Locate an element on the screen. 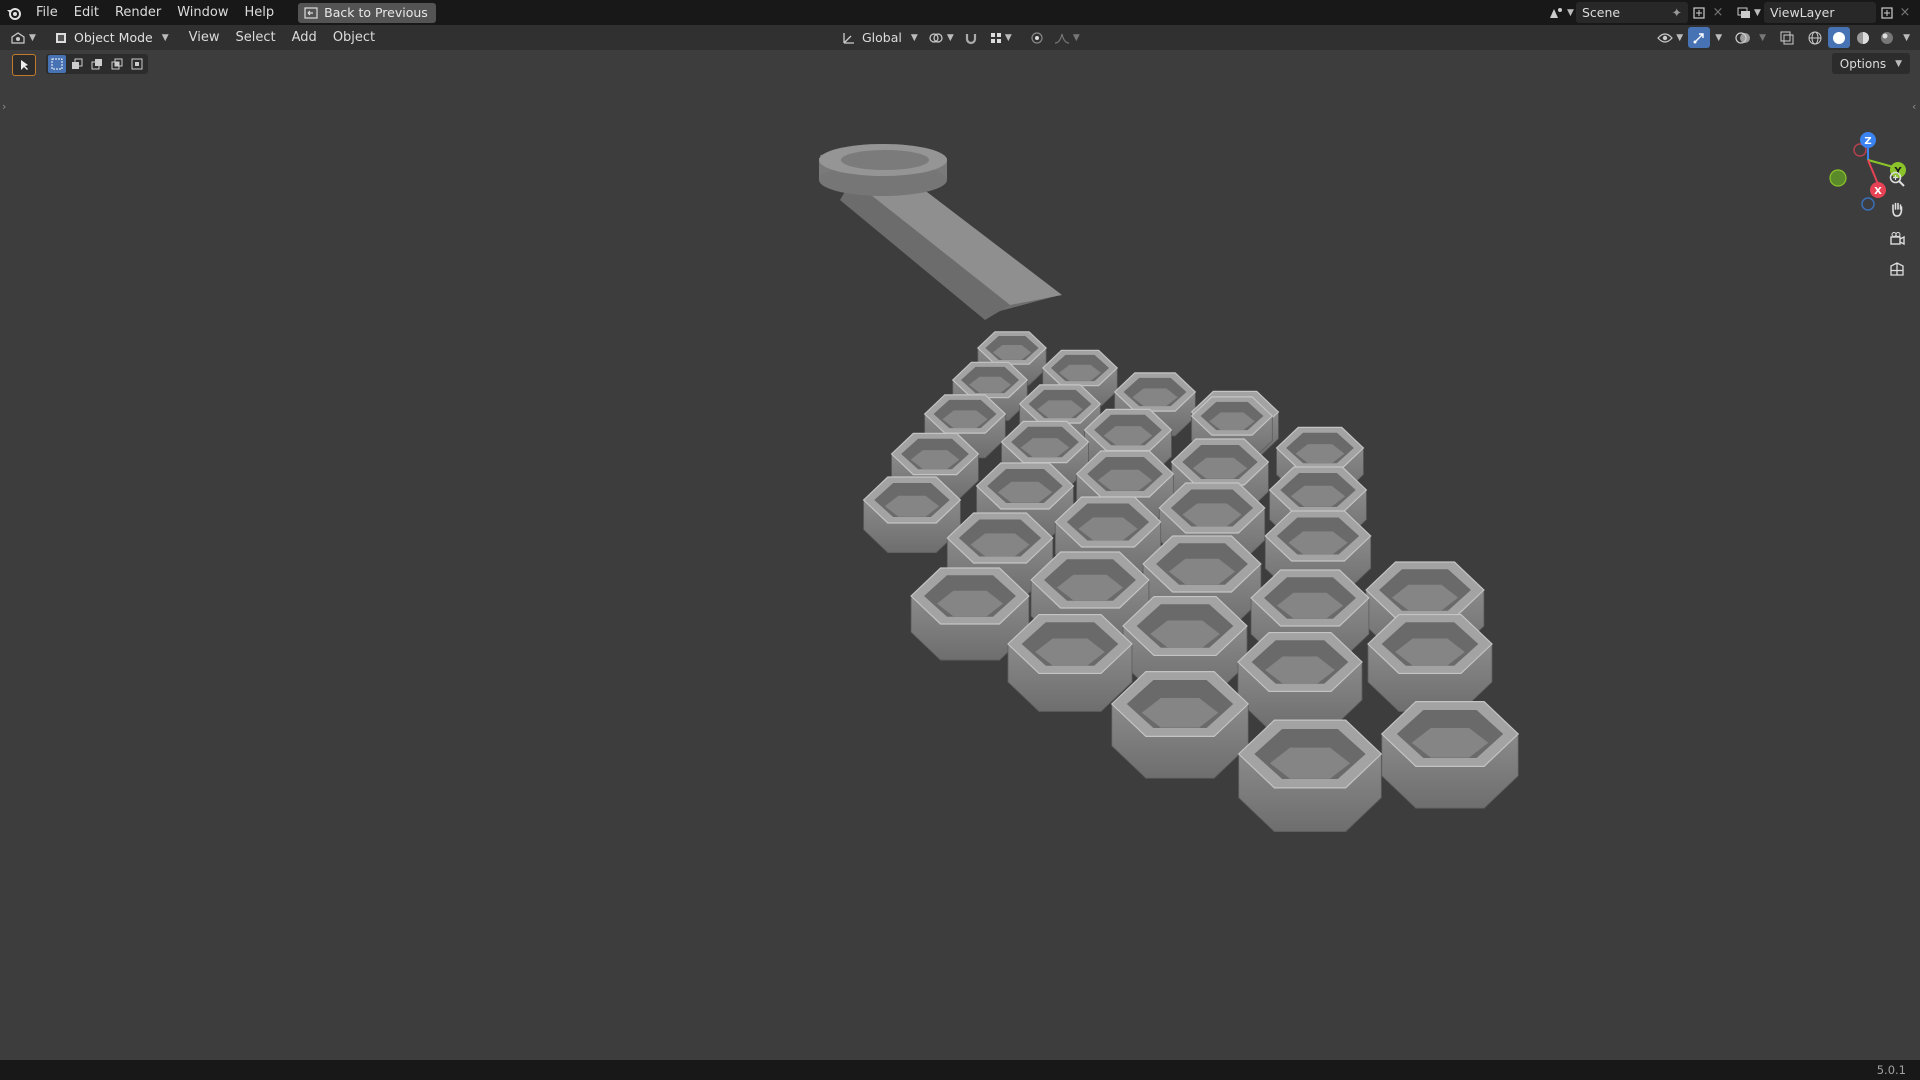 The width and height of the screenshot is (1920, 1080). wireframe-shading-icon is located at coordinates (1815, 37).